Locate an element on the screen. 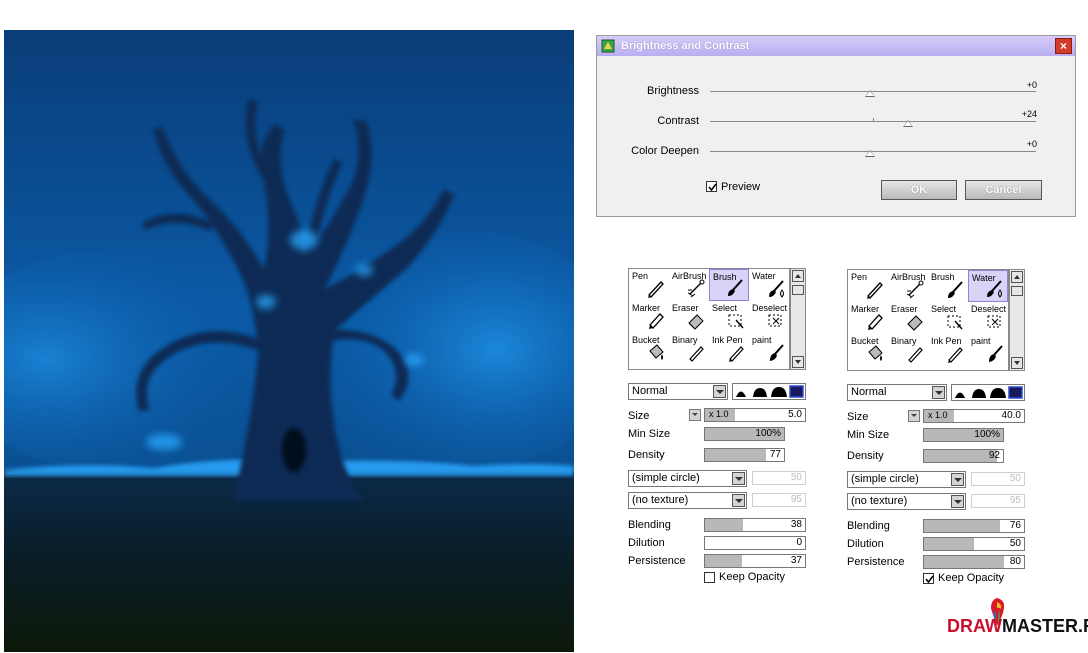 The image size is (1088, 653). ink-pen-icon is located at coordinates (955, 355).